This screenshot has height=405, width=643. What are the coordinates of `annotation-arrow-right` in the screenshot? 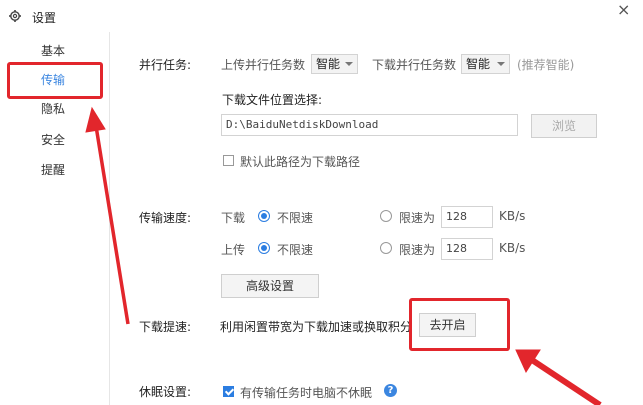 It's located at (566, 381).